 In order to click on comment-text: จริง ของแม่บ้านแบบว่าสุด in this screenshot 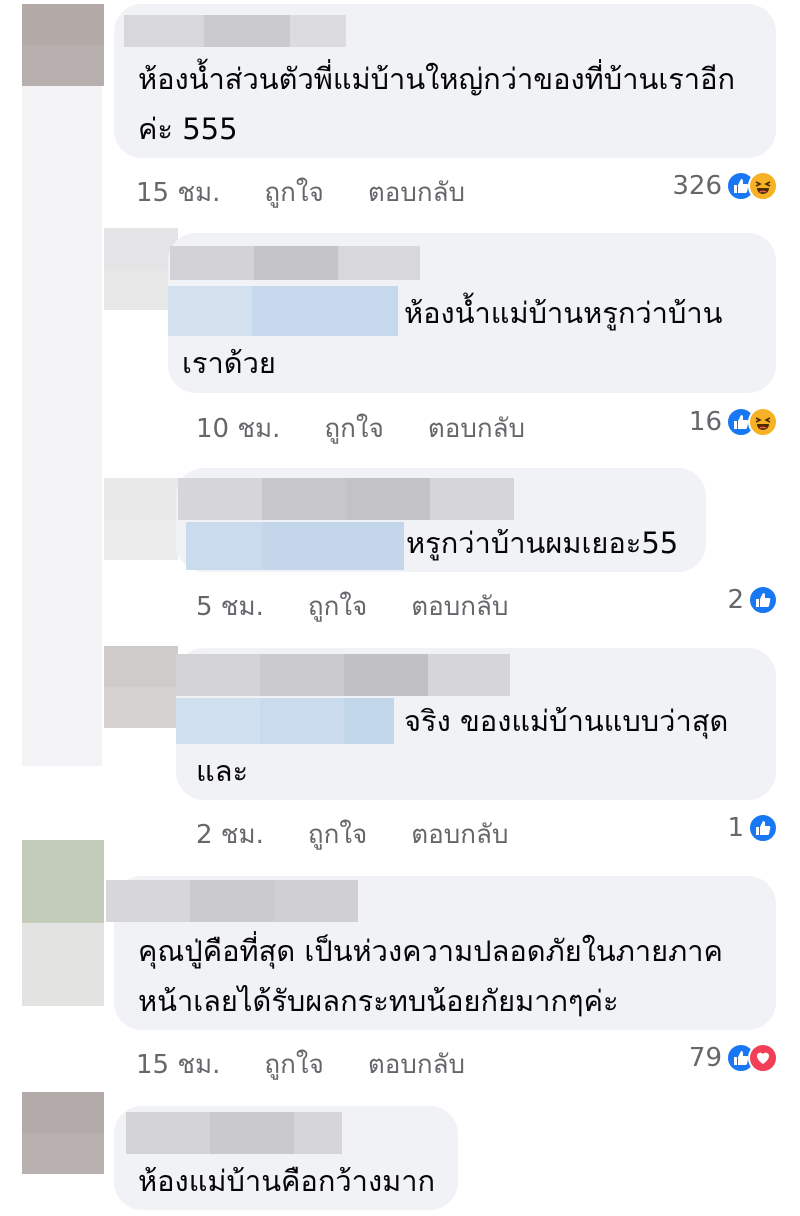, I will do `click(566, 721)`.